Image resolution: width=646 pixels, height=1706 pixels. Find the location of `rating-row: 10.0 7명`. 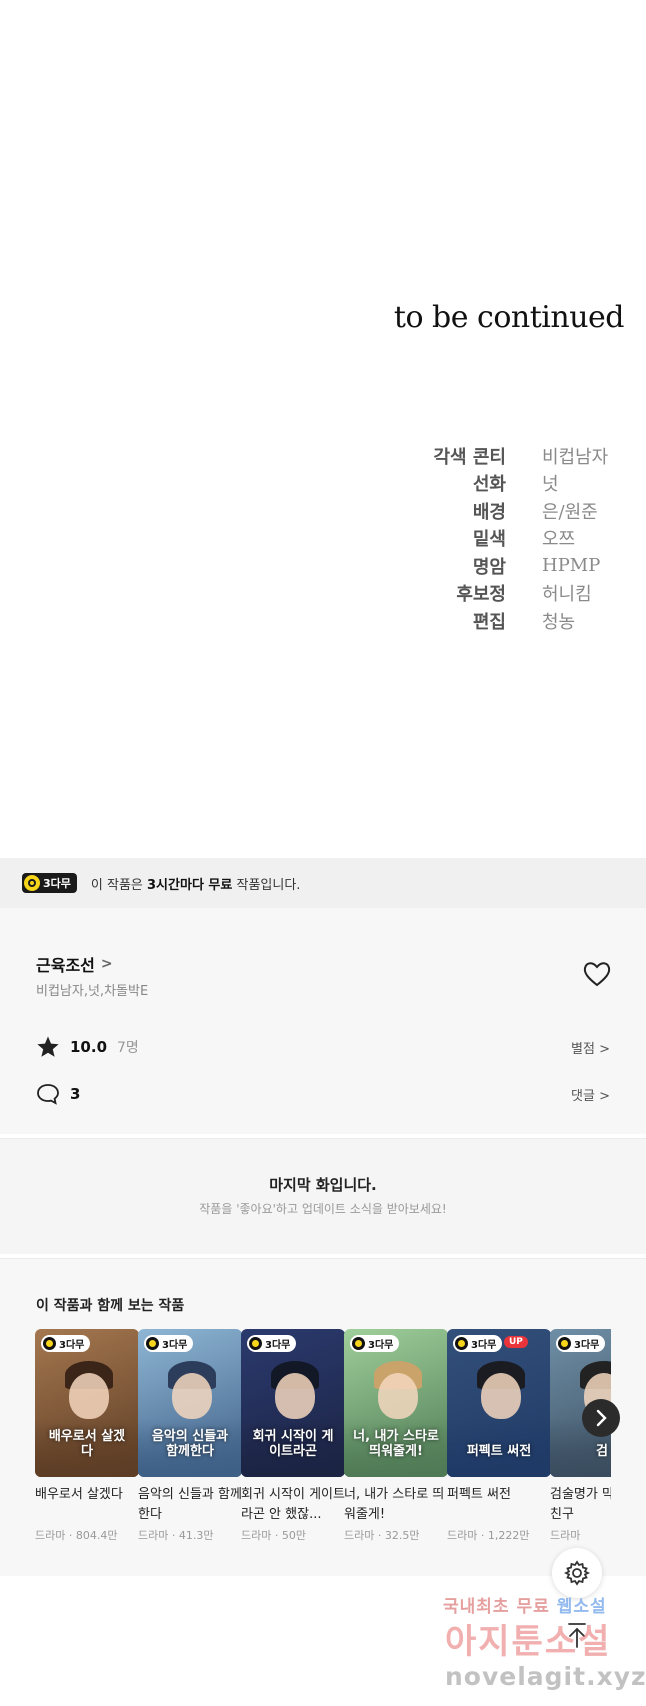

rating-row: 10.0 7명 is located at coordinates (87, 1047).